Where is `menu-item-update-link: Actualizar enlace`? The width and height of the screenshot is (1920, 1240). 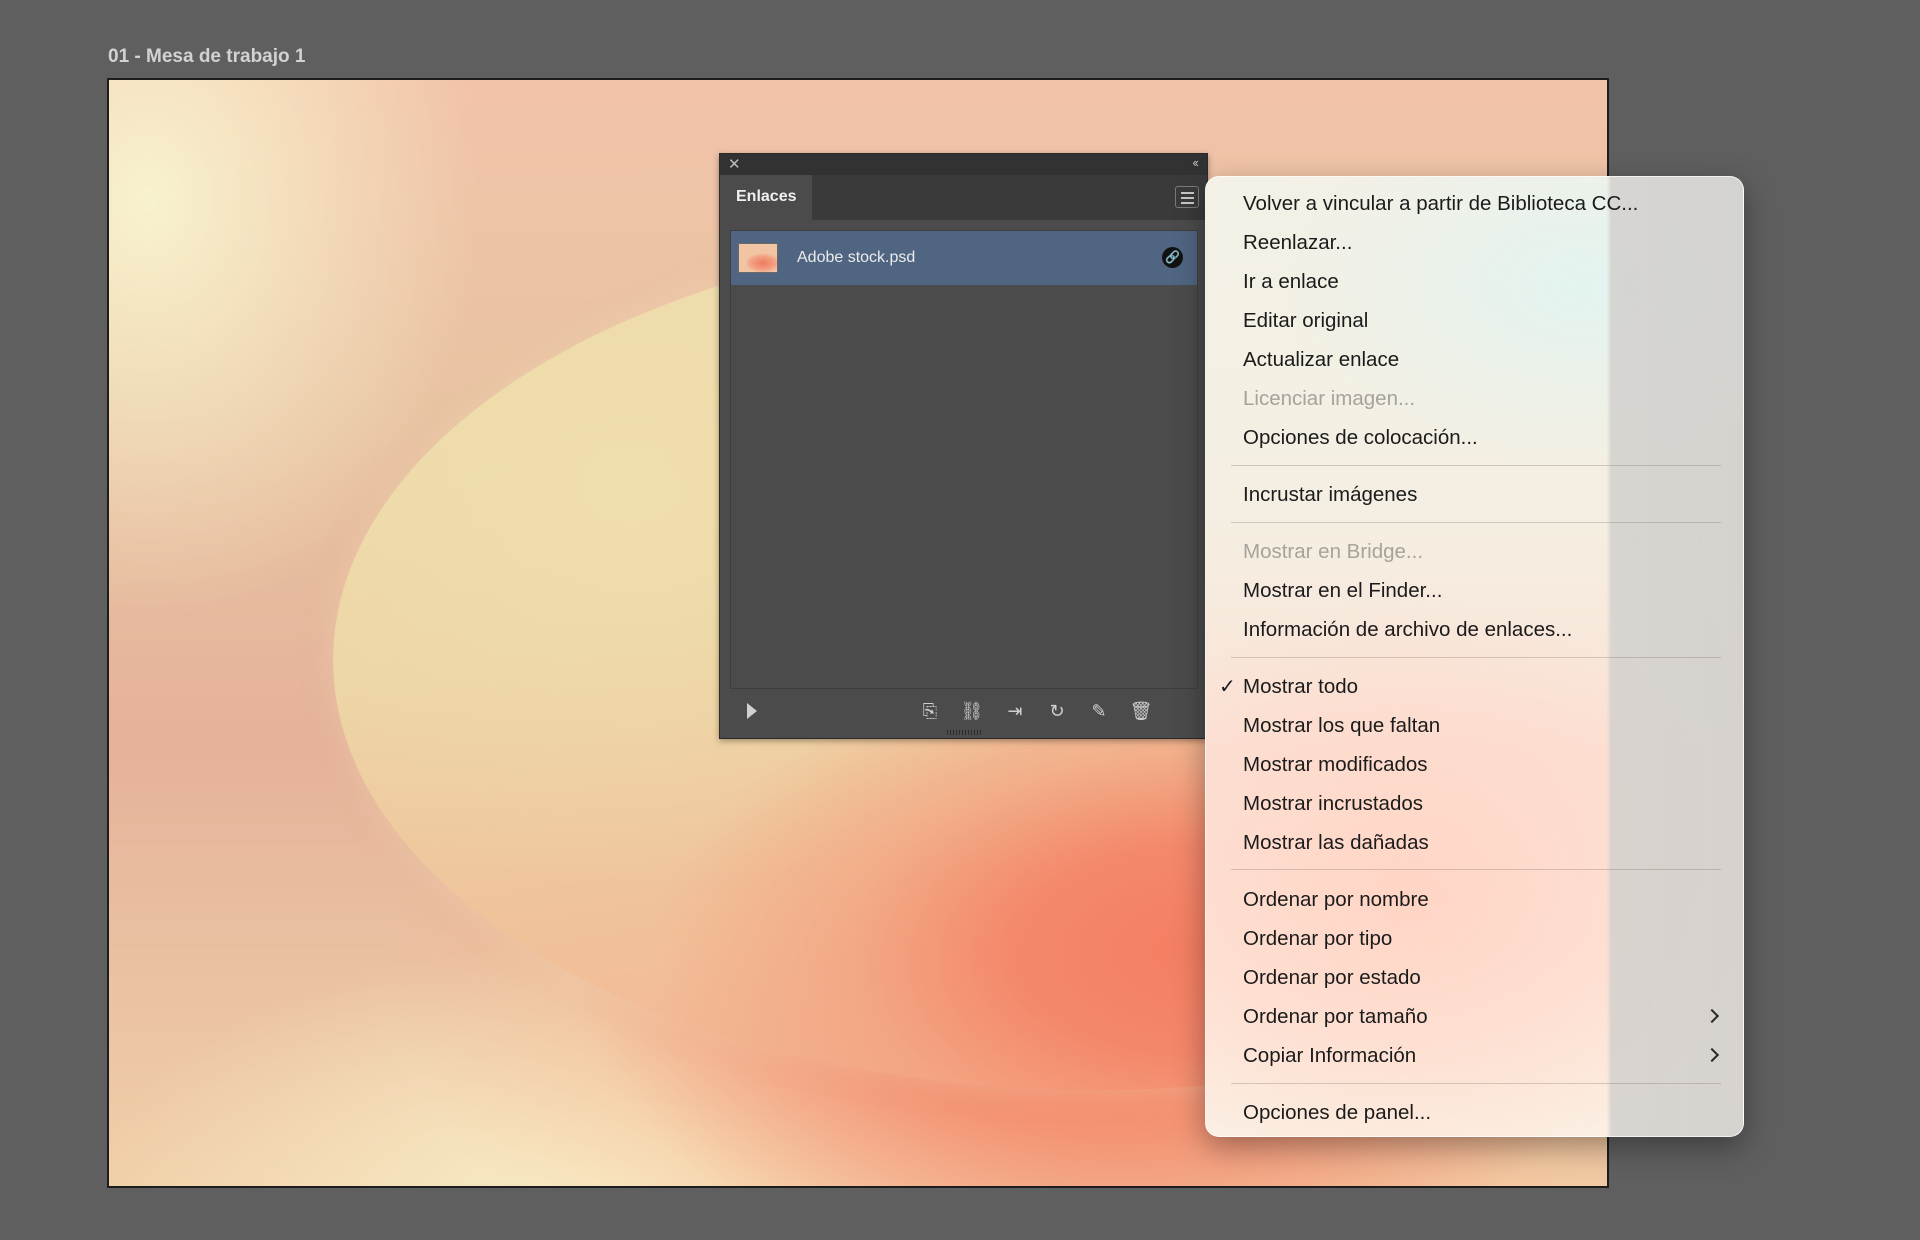 menu-item-update-link: Actualizar enlace is located at coordinates (1321, 360).